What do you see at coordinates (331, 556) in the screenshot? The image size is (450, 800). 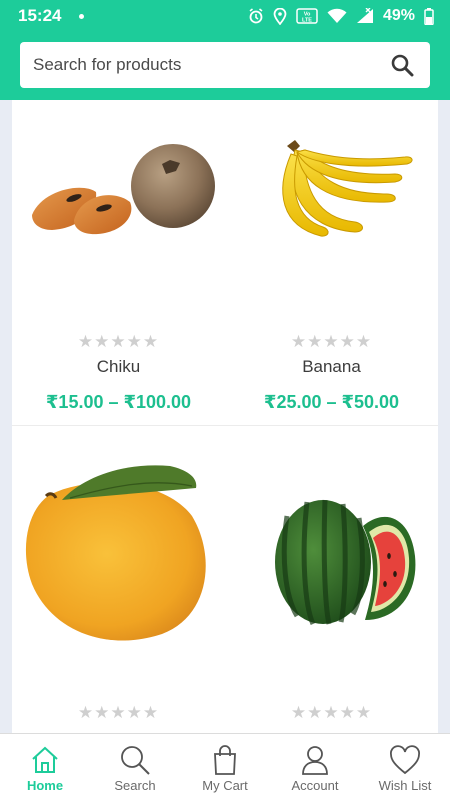 I see `watermelon-image` at bounding box center [331, 556].